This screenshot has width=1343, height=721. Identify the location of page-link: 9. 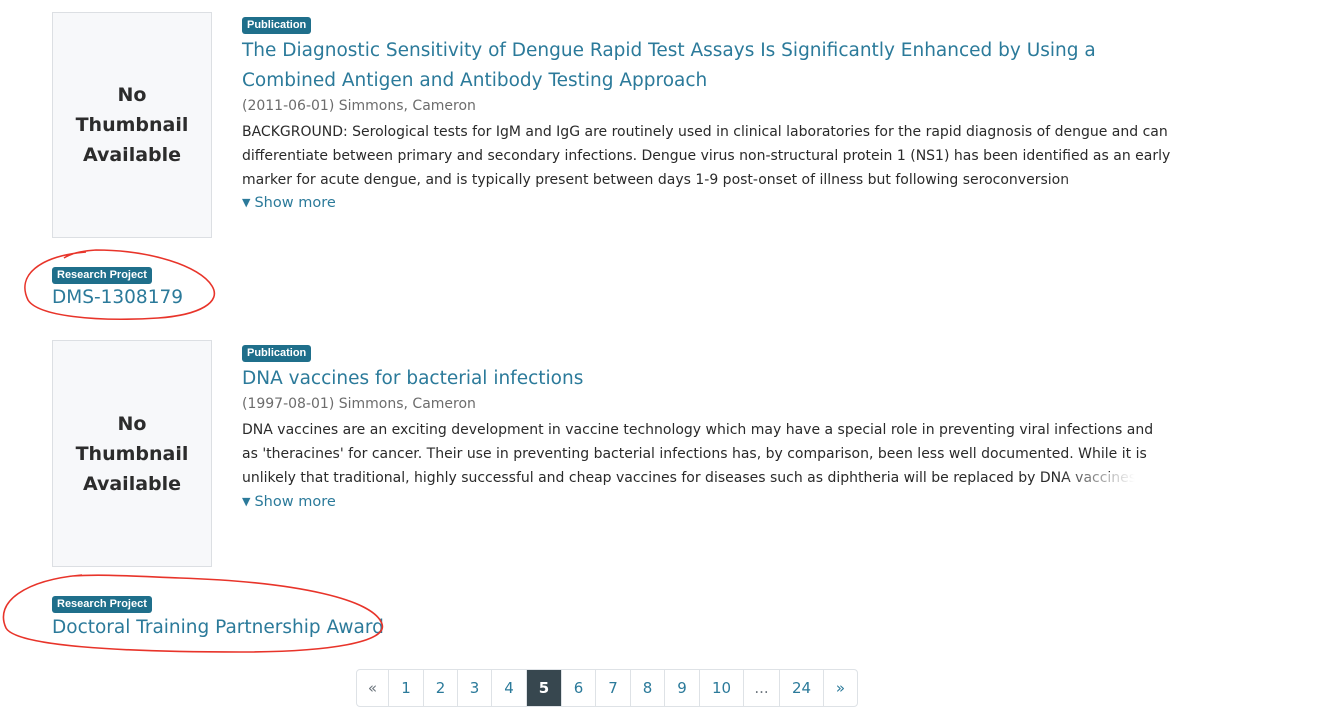
(682, 688).